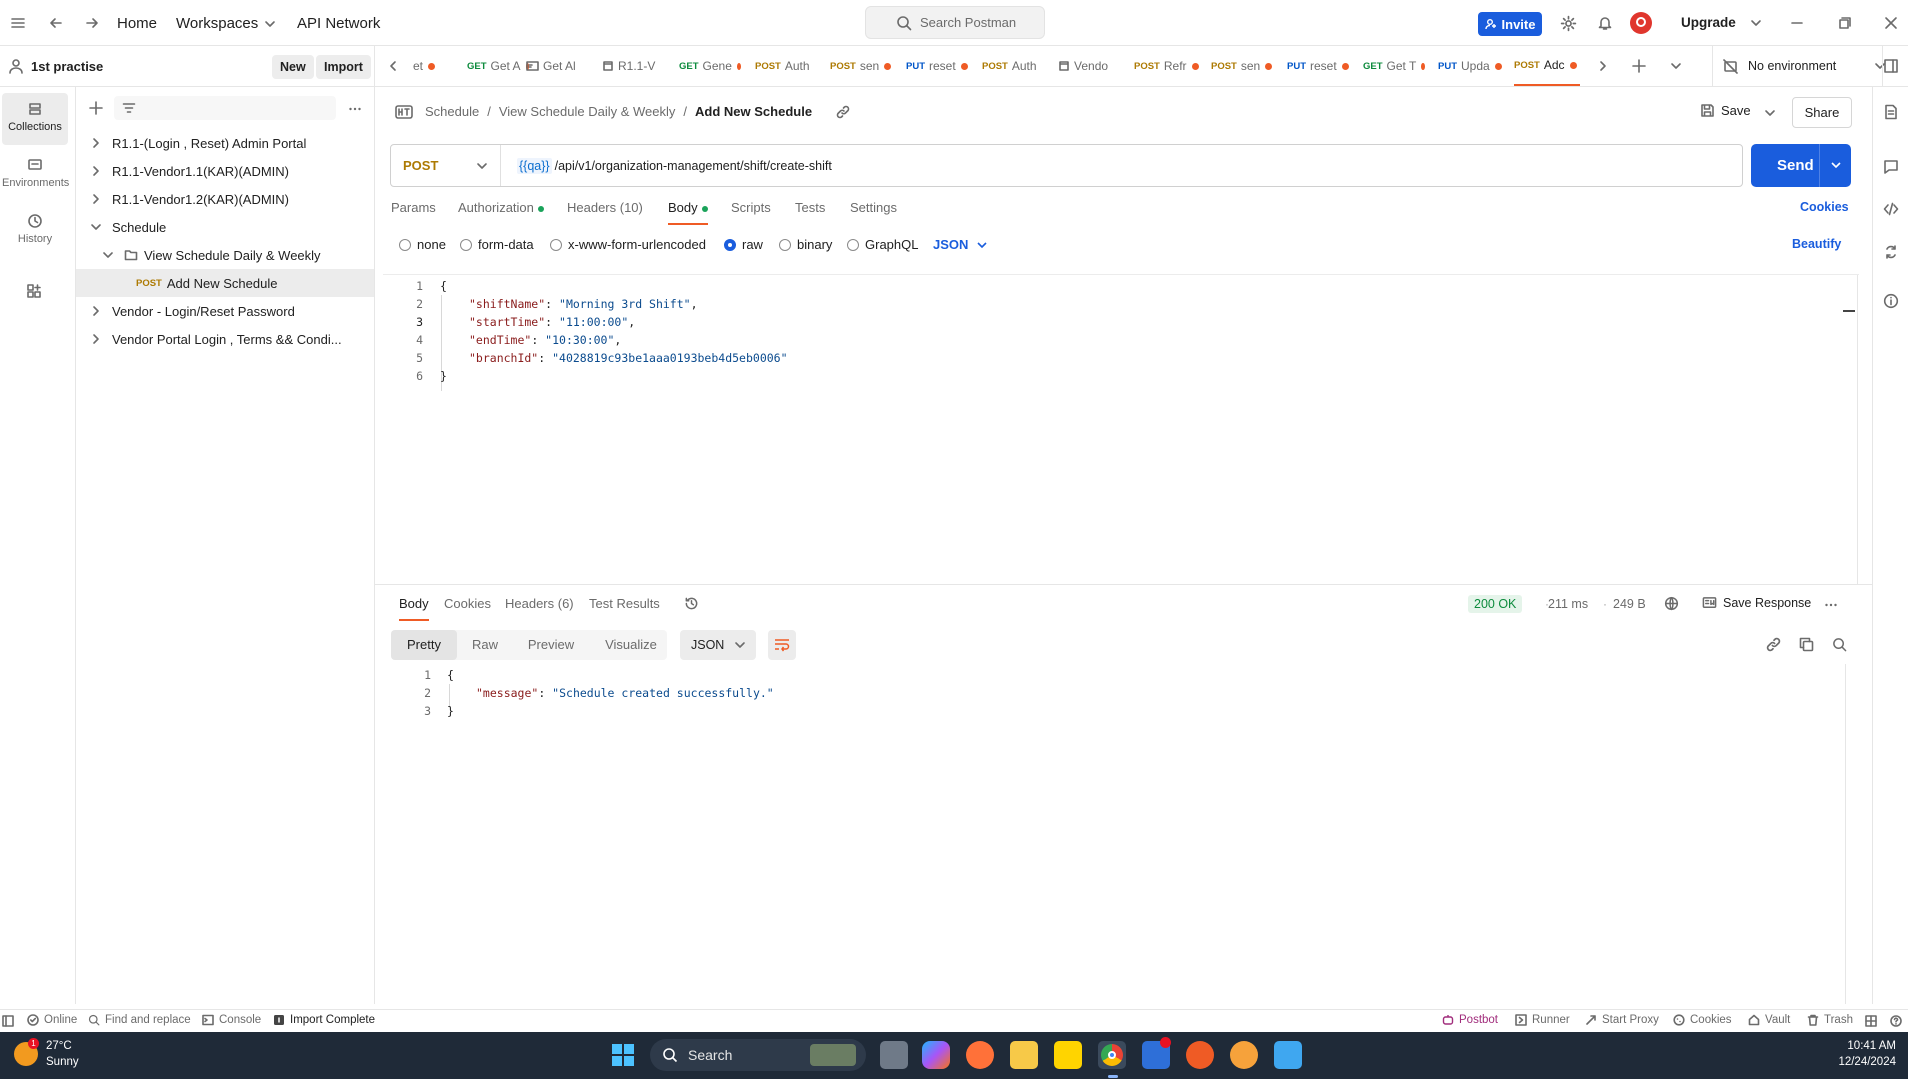 The height and width of the screenshot is (1079, 1908). I want to click on view-pretty: Pretty, so click(424, 645).